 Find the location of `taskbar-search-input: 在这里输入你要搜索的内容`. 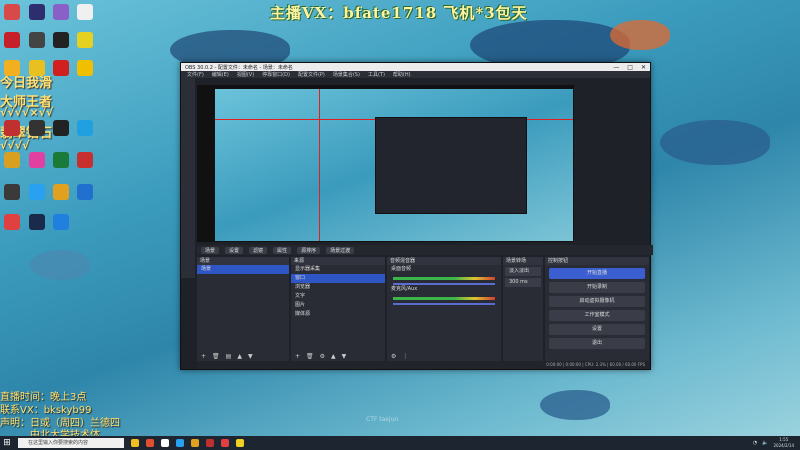

taskbar-search-input: 在这里输入你要搜索的内容 is located at coordinates (71, 443).